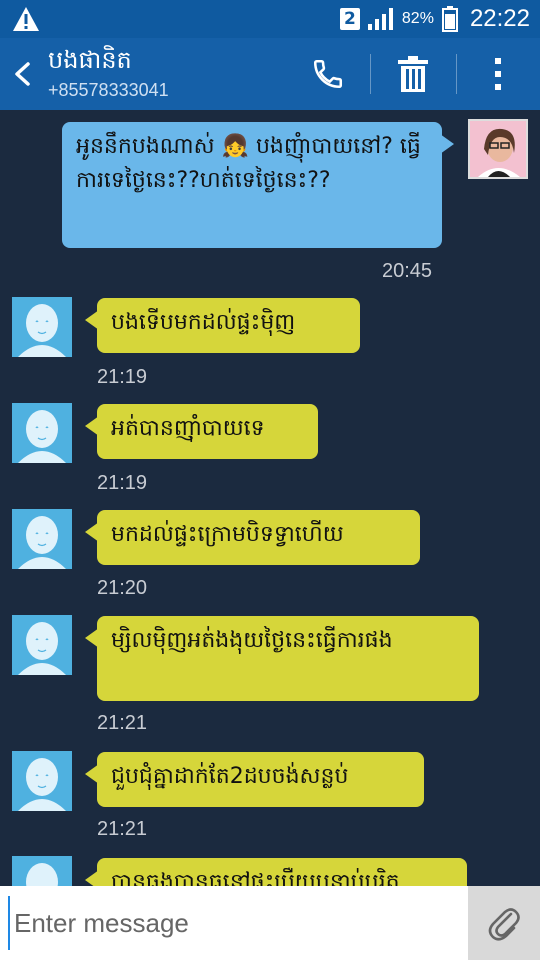 The width and height of the screenshot is (540, 960). I want to click on message-text: អត់បានញ៉ាំបាយទេ, so click(188, 428).